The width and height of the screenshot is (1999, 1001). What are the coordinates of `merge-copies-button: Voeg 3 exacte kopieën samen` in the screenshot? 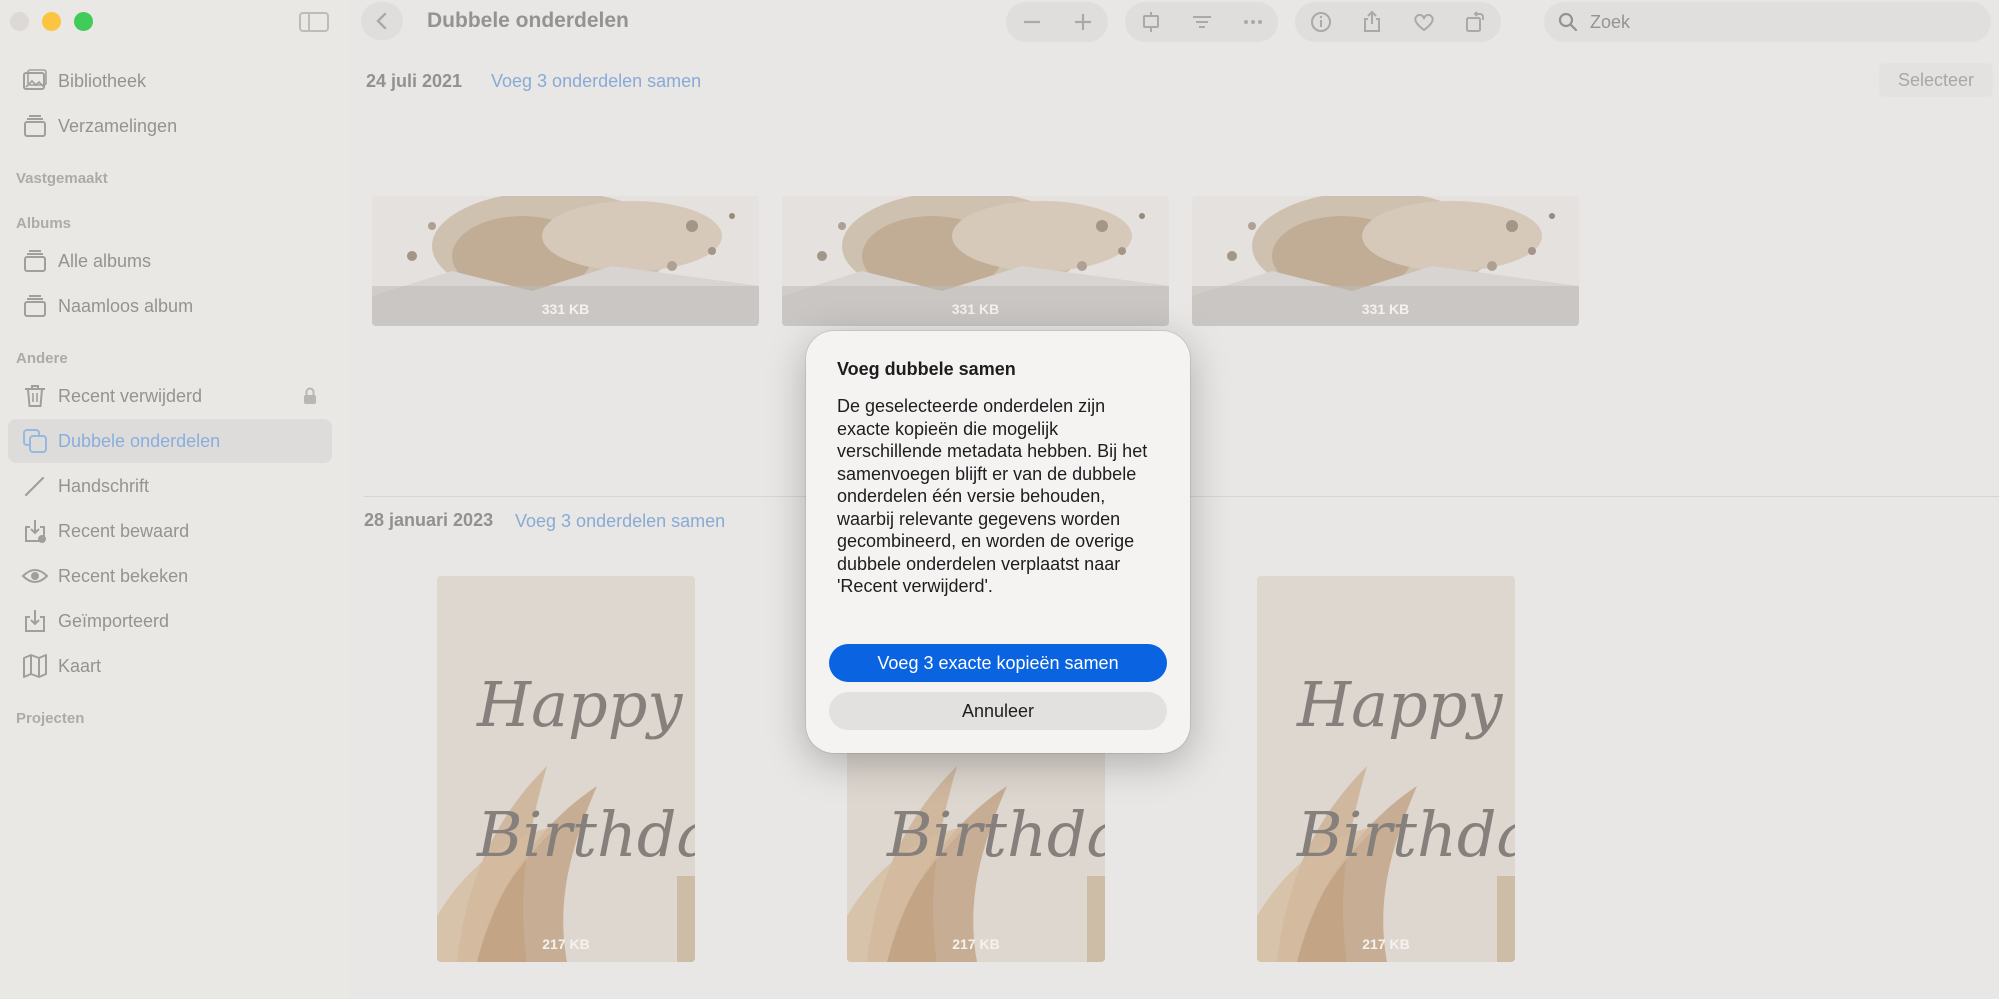 It's located at (998, 663).